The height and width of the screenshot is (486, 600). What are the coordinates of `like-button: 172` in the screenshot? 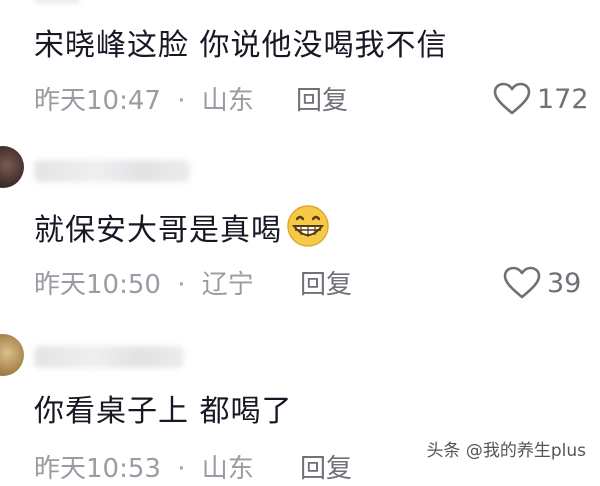 It's located at (541, 99).